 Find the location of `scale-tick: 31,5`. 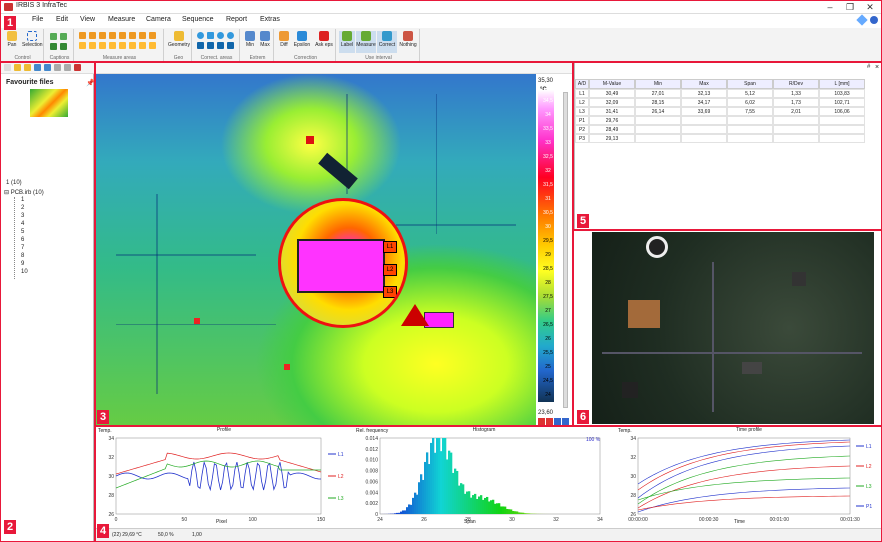

scale-tick: 31,5 is located at coordinates (548, 185).